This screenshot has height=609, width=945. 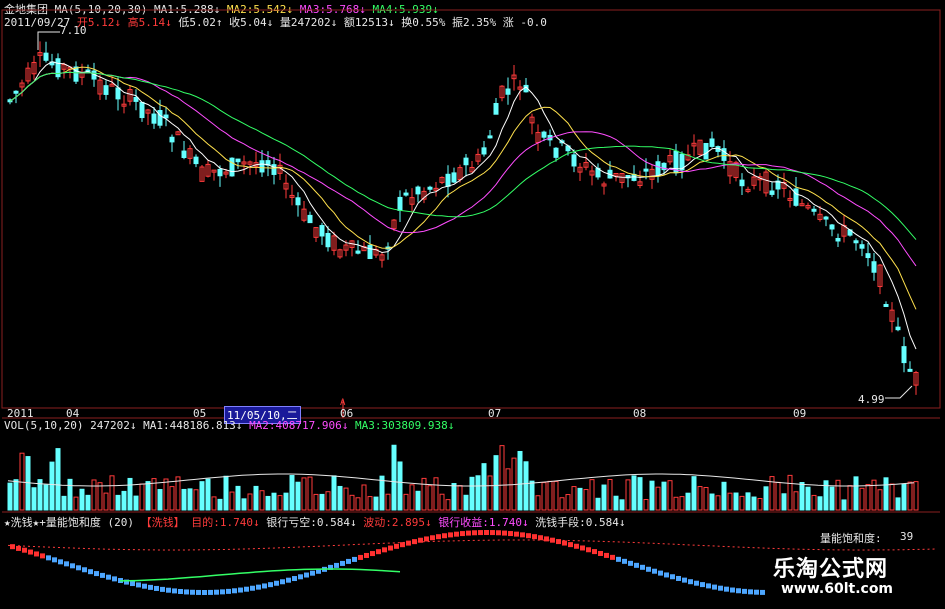 I want to click on low-price-marker: 4.99, so click(x=871, y=399).